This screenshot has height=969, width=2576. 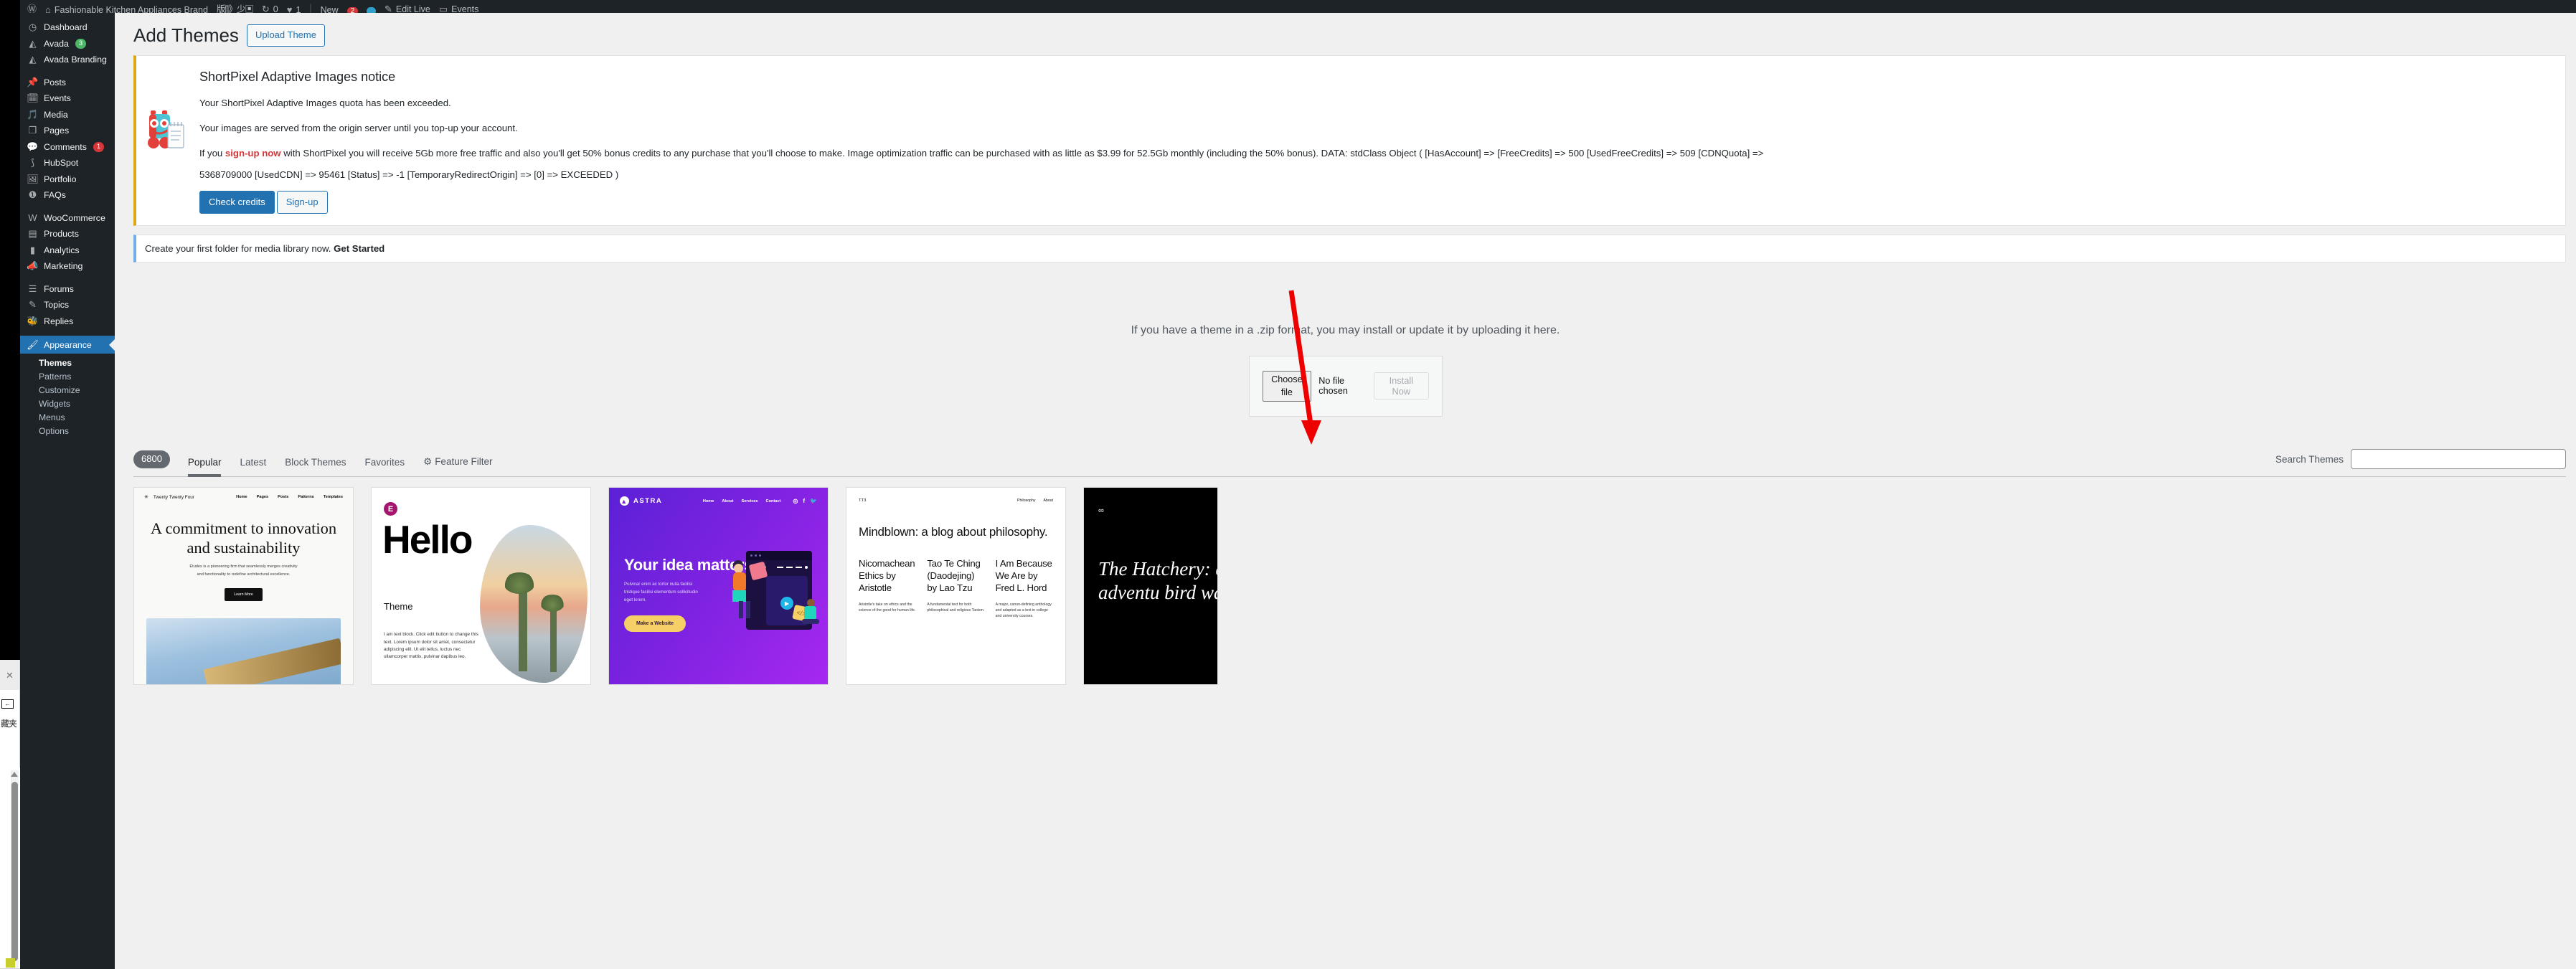 What do you see at coordinates (283, 498) in the screenshot?
I see `tt4-nav-item: Posts` at bounding box center [283, 498].